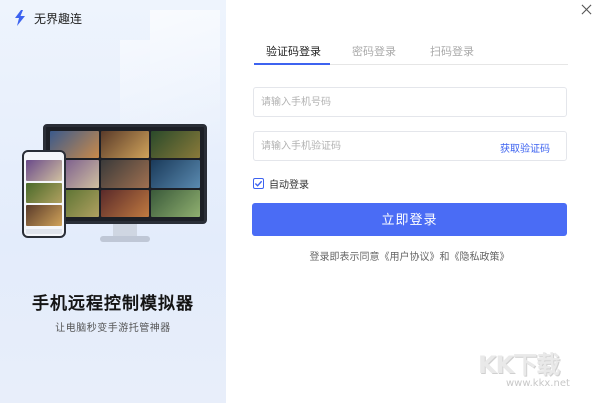  Describe the element at coordinates (519, 365) in the screenshot. I see `watermark-logo: KK下载` at that location.